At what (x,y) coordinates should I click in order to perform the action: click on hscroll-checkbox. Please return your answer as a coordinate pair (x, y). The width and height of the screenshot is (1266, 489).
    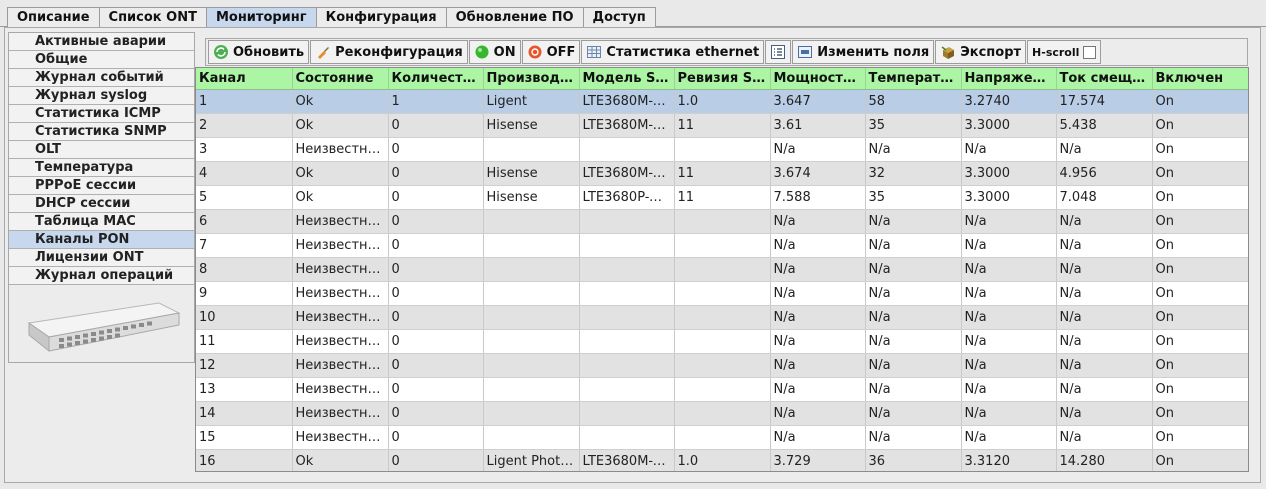
    Looking at the image, I should click on (1090, 52).